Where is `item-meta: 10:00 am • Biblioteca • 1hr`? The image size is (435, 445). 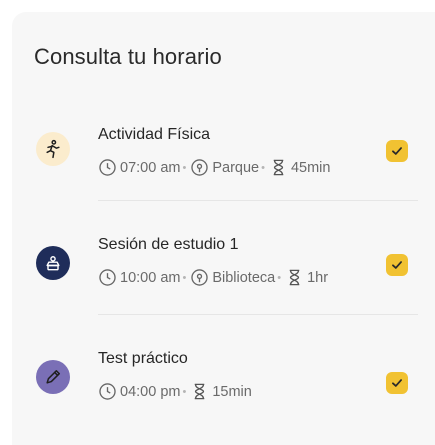
item-meta: 10:00 am • Biblioteca • 1hr is located at coordinates (213, 277).